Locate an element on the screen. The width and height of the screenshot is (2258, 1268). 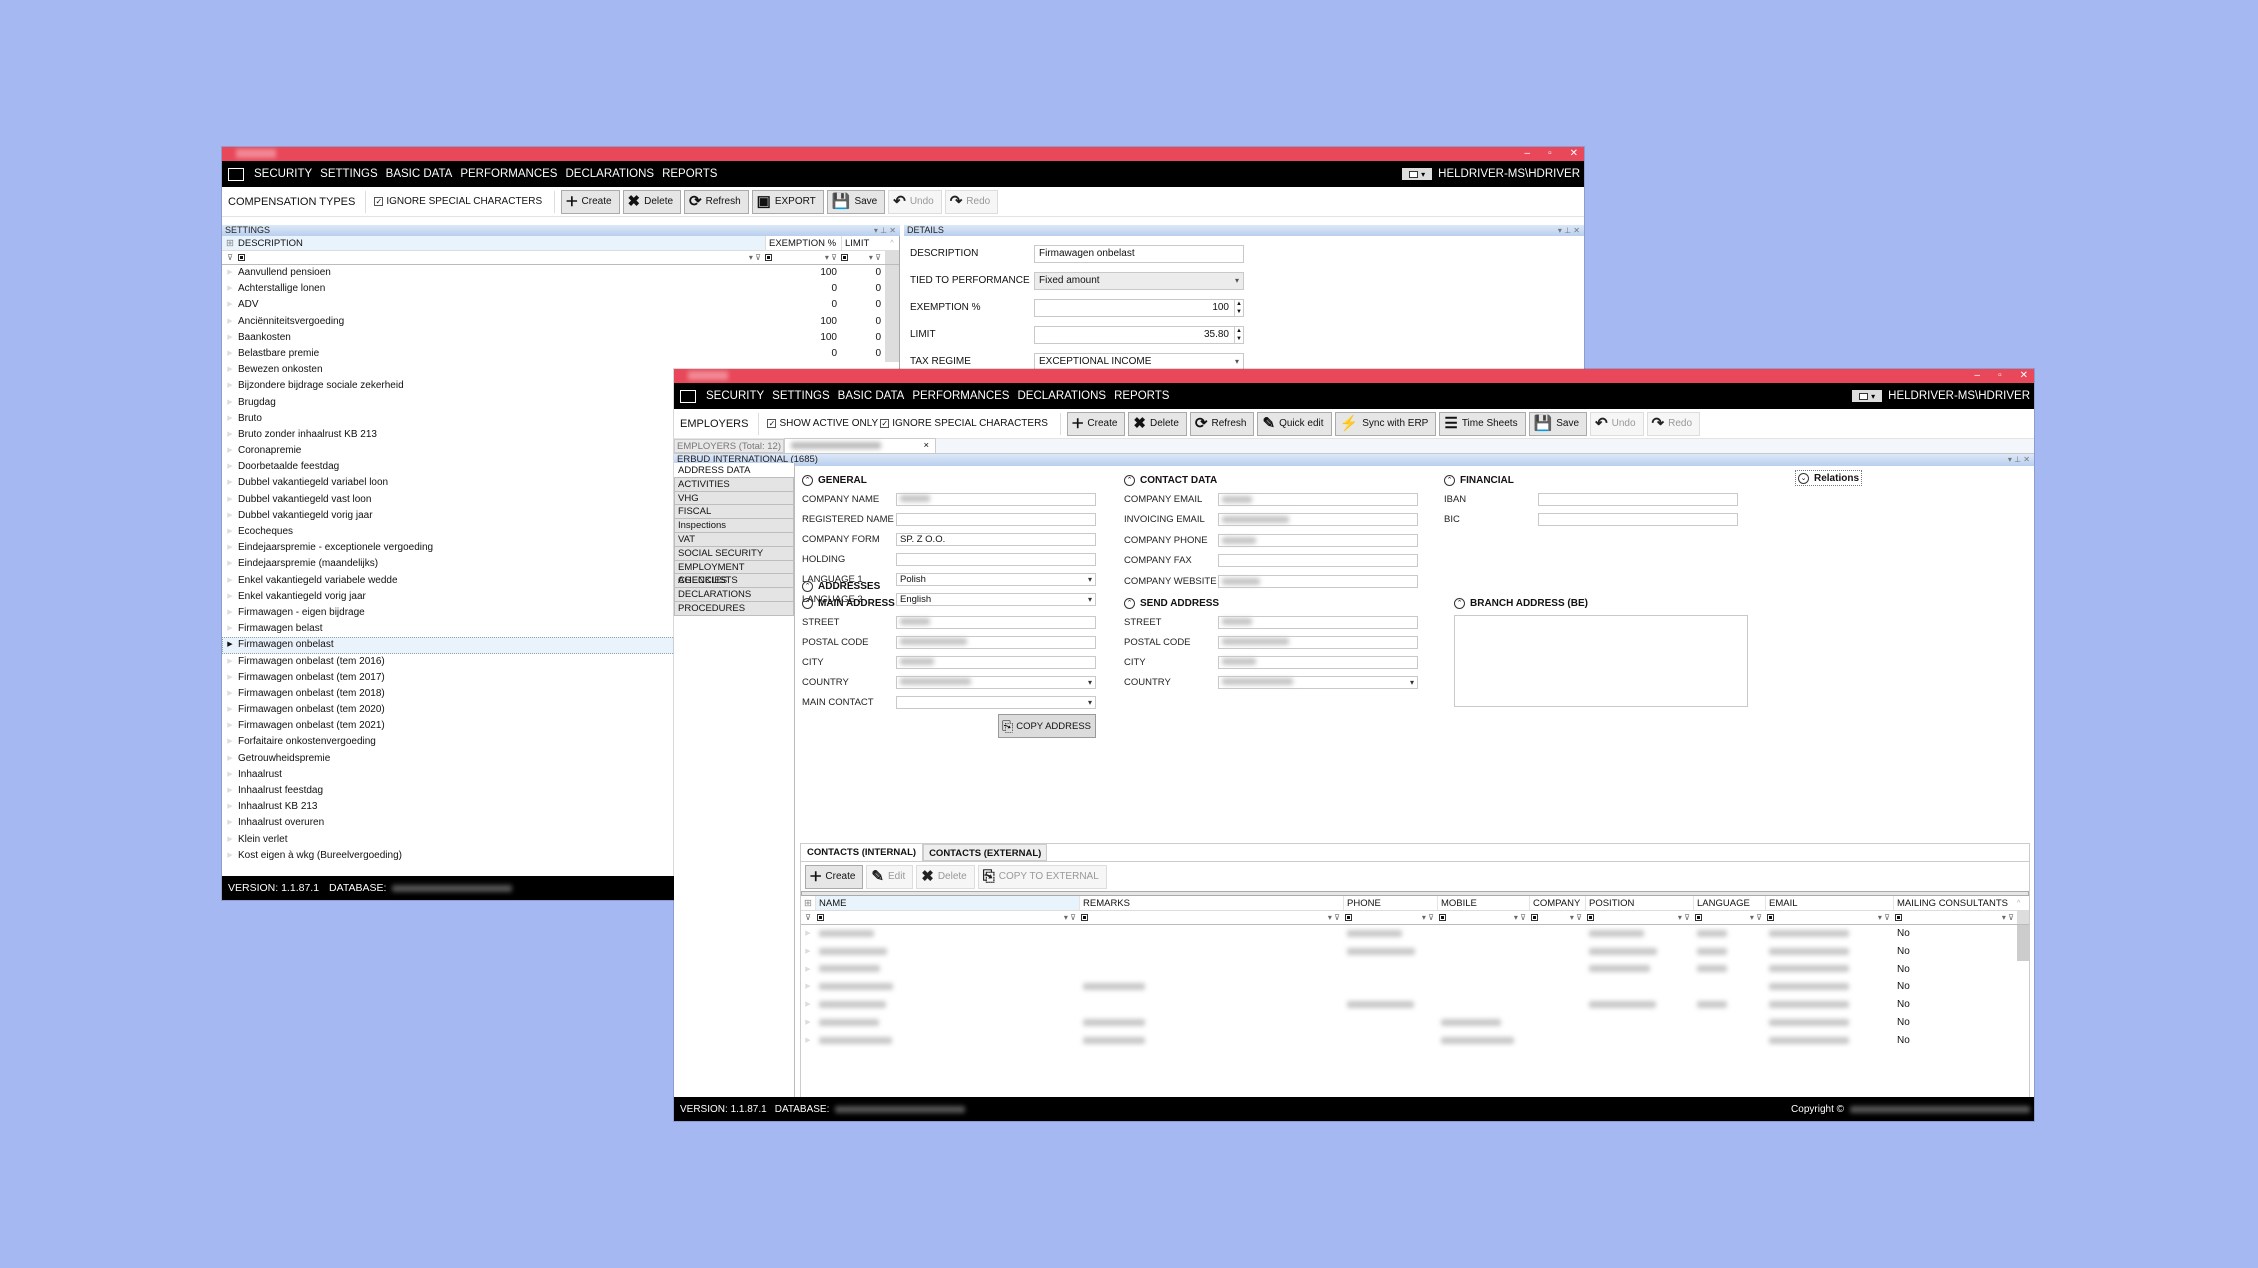
table-row: ▶ Aanvullend pensioen 100 0 is located at coordinates (560, 273).